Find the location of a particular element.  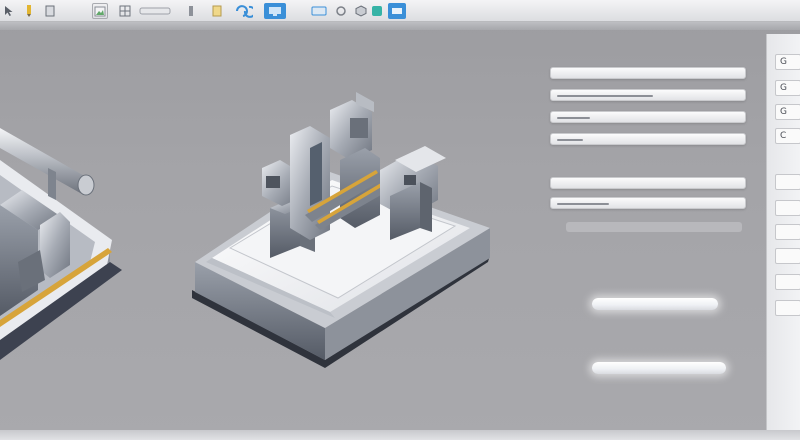

side-panel: G G G C is located at coordinates (783, 234).